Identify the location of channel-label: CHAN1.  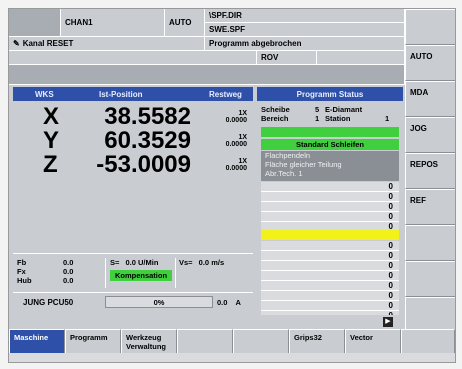
(113, 23).